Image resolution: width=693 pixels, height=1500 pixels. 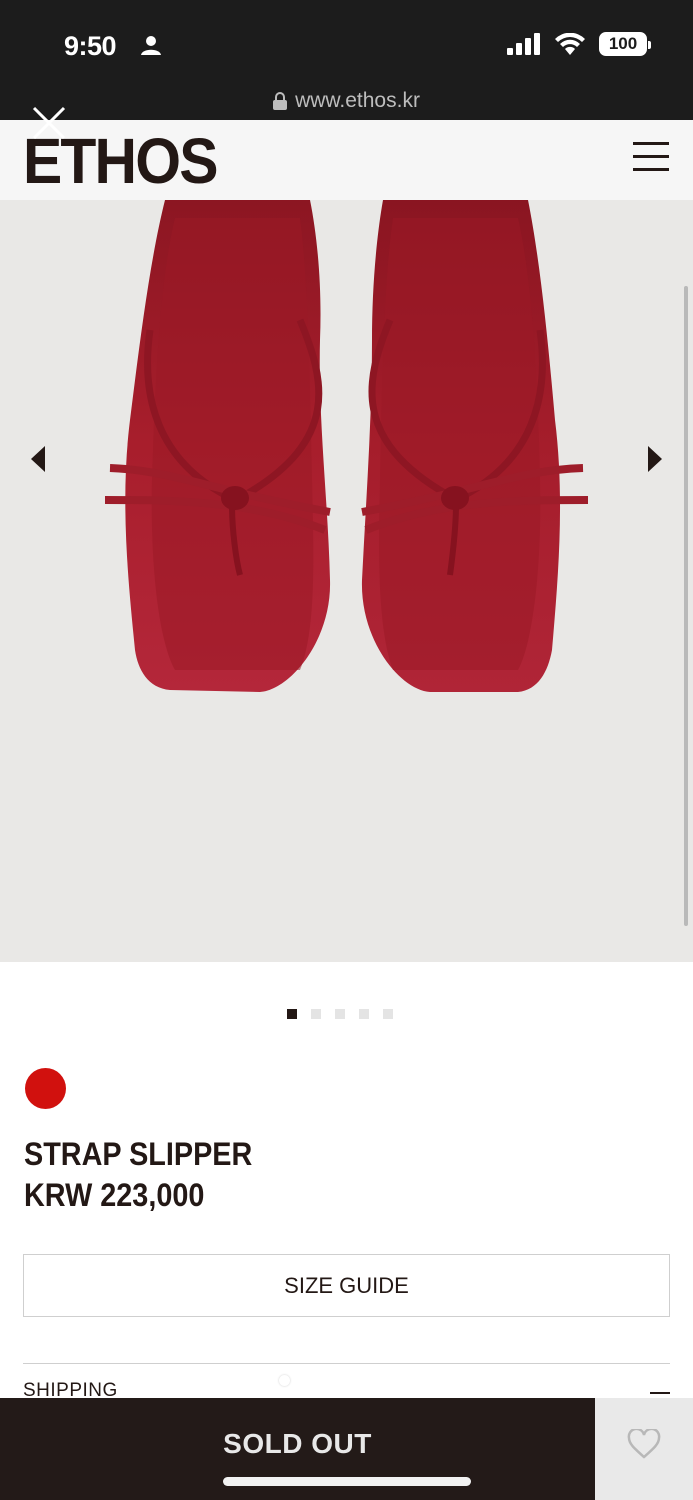 I want to click on product-name: STRAP SLIPPER, so click(x=138, y=1154).